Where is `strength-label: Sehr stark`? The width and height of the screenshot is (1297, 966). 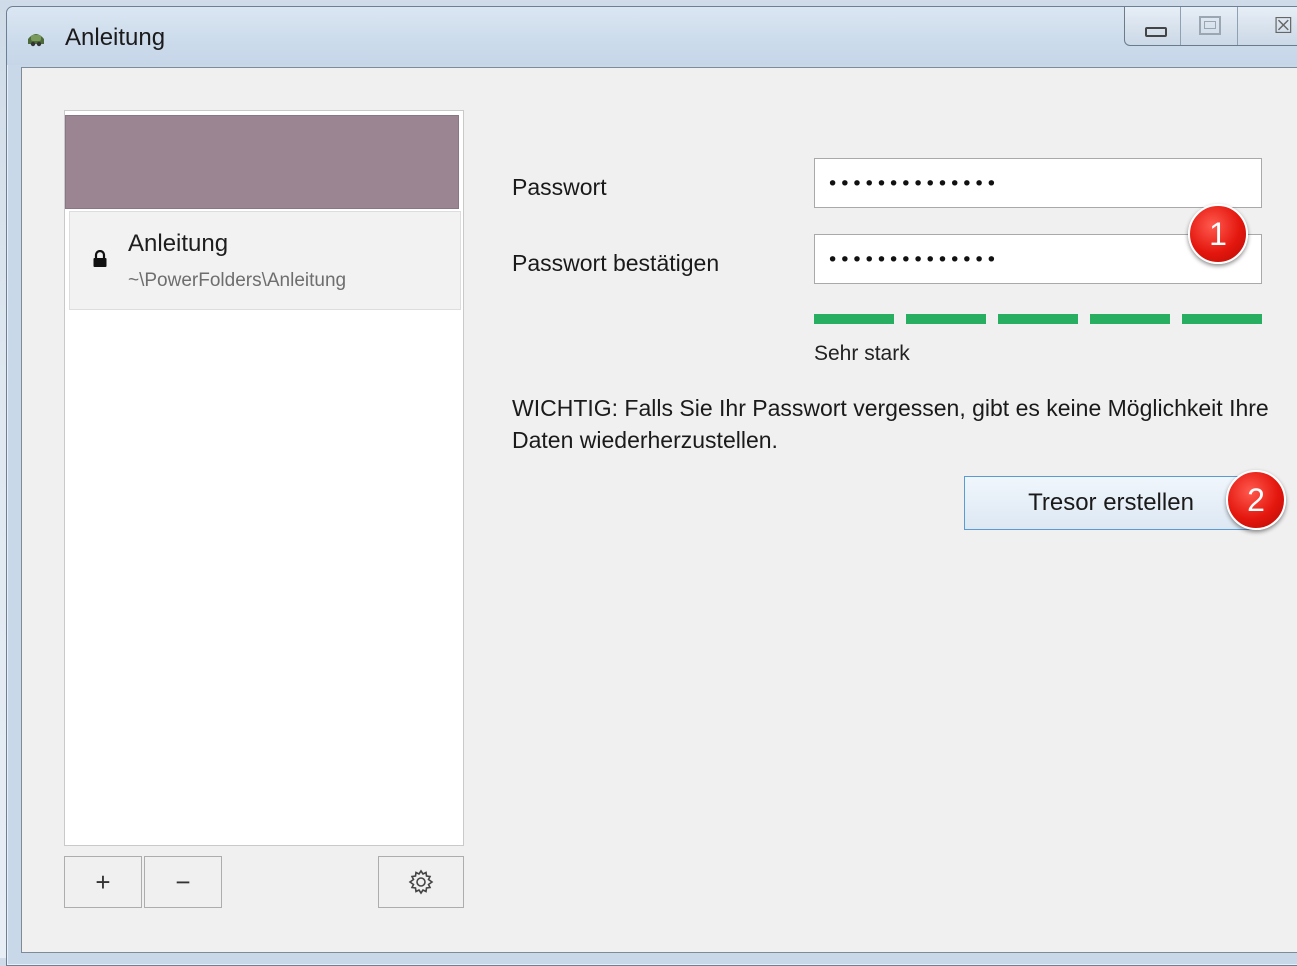
strength-label: Sehr stark is located at coordinates (862, 353).